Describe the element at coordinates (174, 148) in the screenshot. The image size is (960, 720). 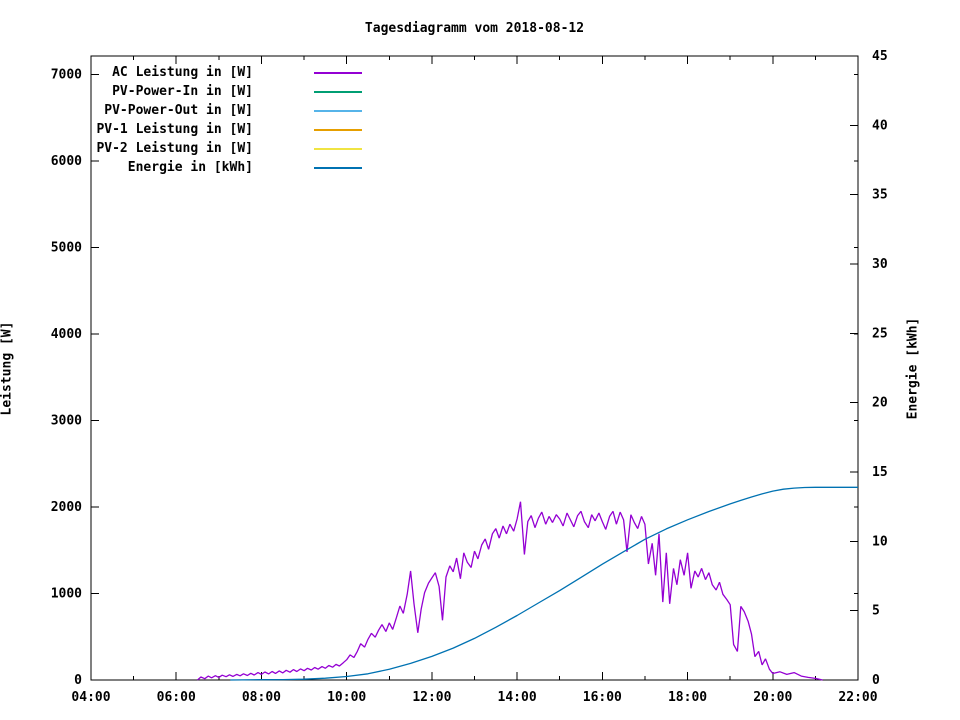
I see `legend-item-label: PV-2 Leistung in [W]` at that location.